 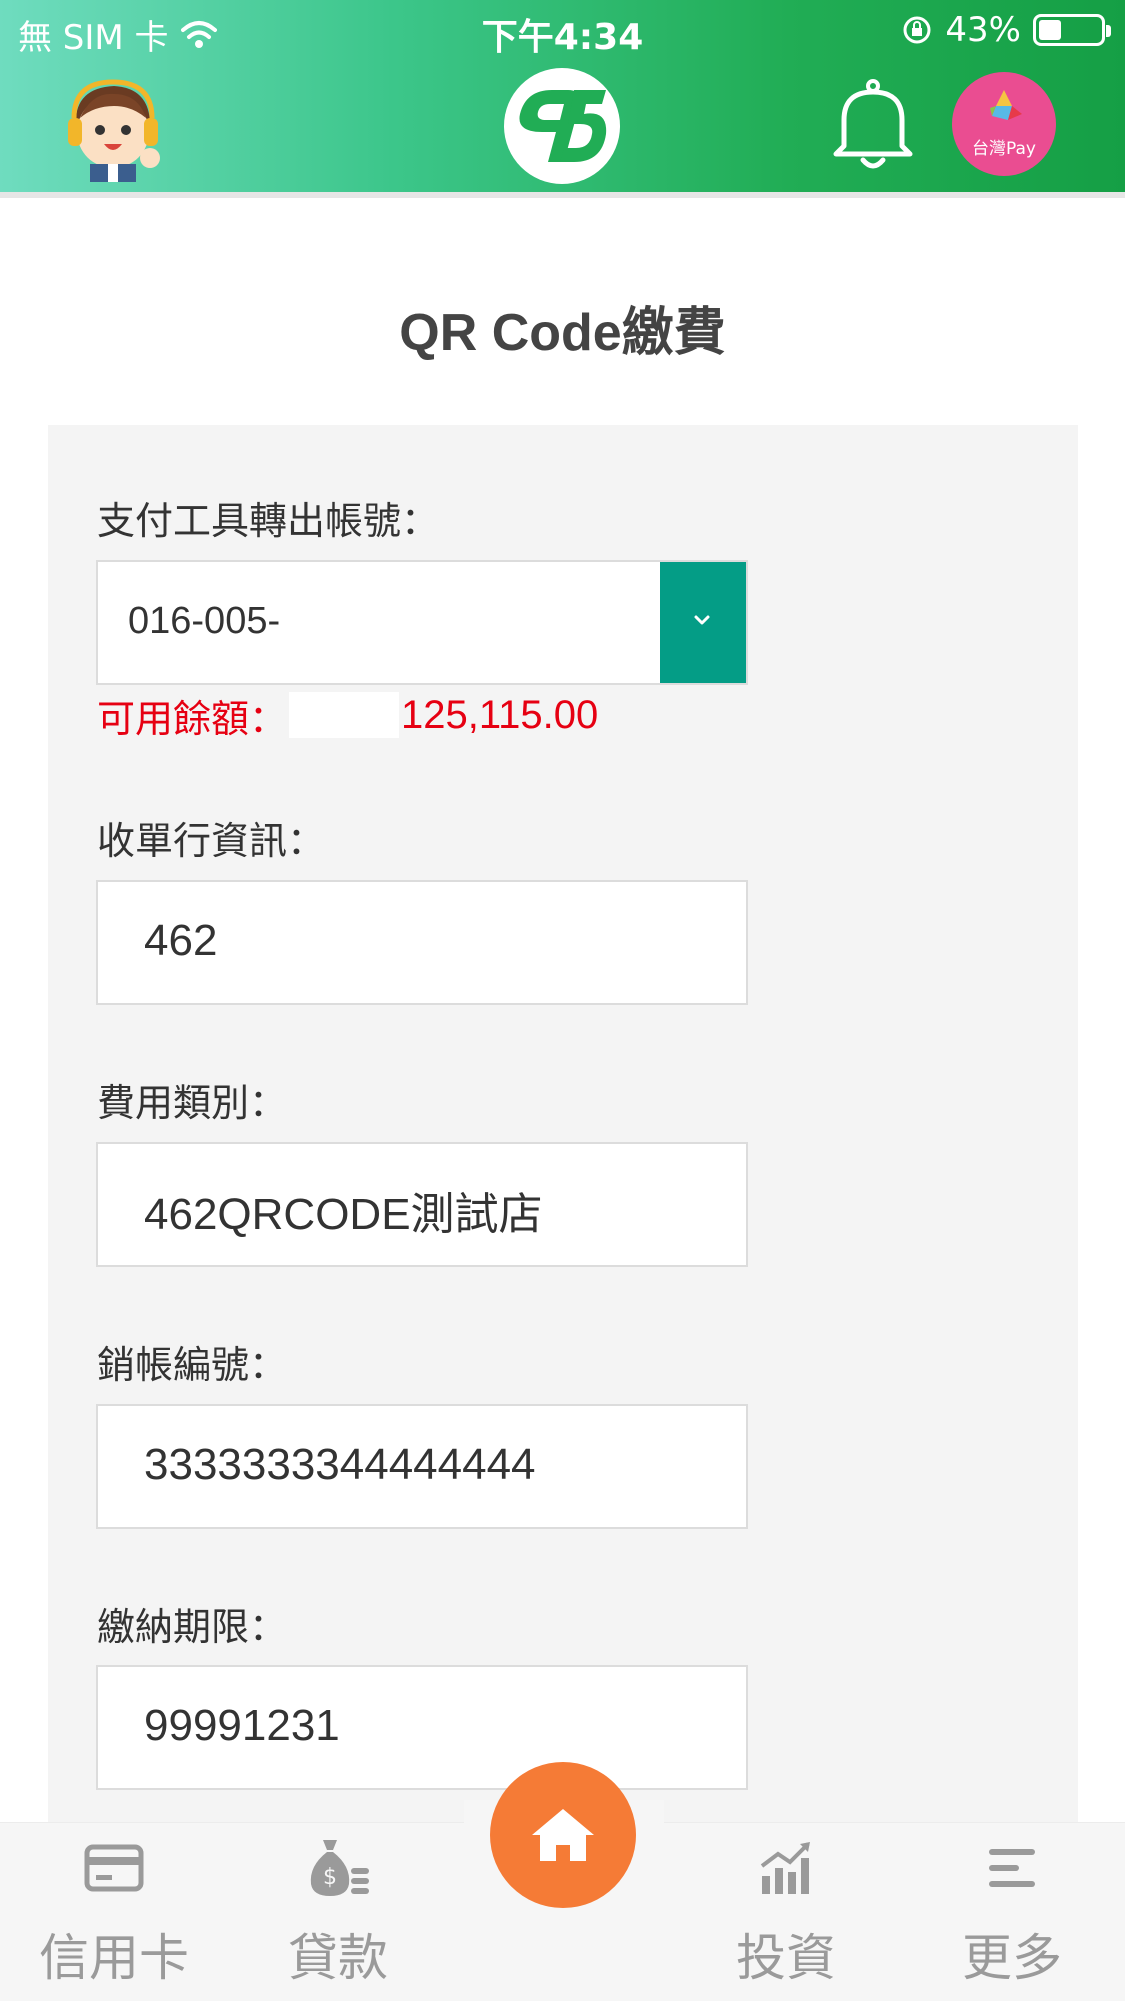 What do you see at coordinates (873, 124) in the screenshot?
I see `notification-bell-icon` at bounding box center [873, 124].